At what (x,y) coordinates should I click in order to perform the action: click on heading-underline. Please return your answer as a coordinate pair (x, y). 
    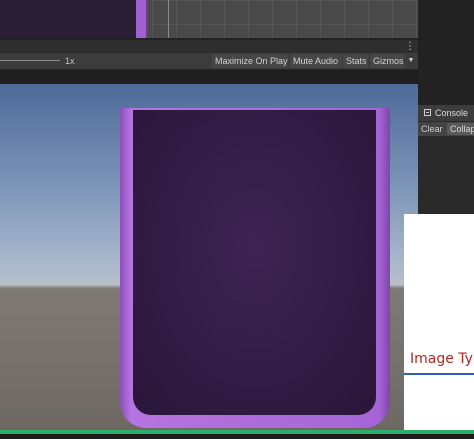
    Looking at the image, I should click on (439, 374).